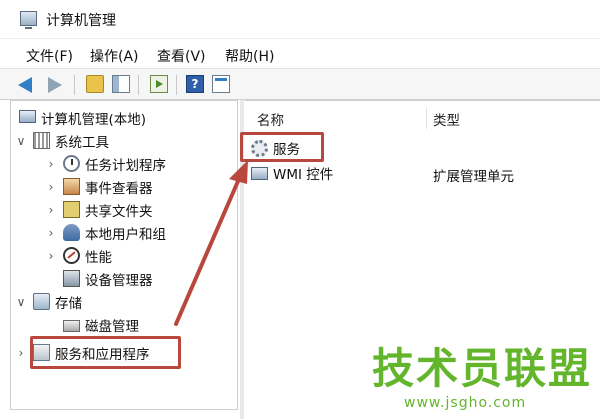  What do you see at coordinates (41, 301) in the screenshot?
I see `storage-icon` at bounding box center [41, 301].